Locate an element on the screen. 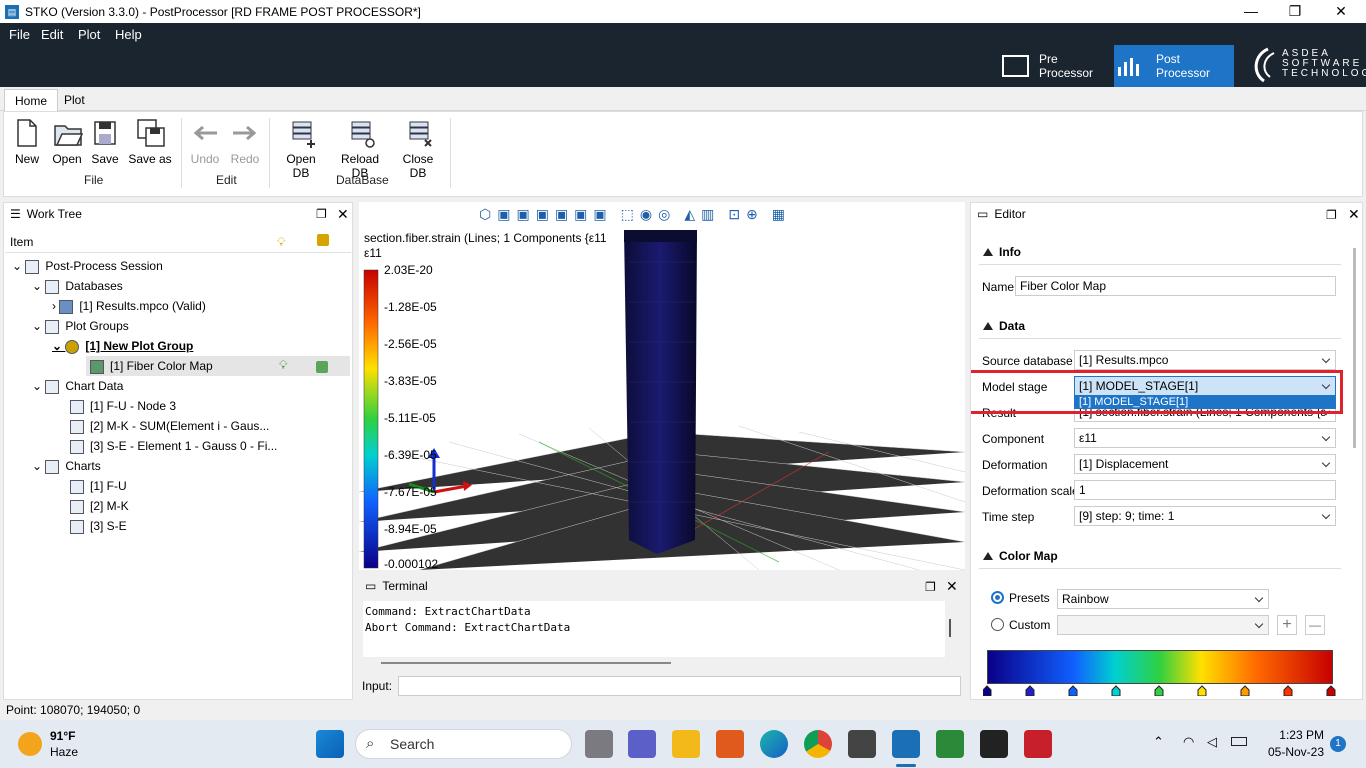 Image resolution: width=1366 pixels, height=768 pixels. taskbar-search: ⌕ Search is located at coordinates (463, 744).